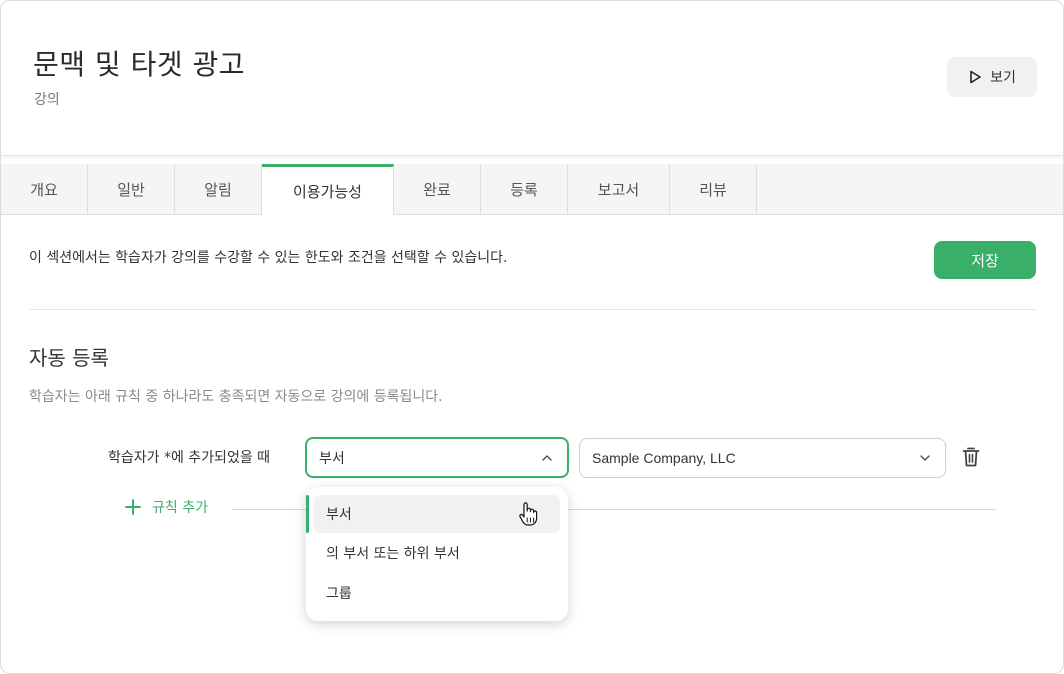  What do you see at coordinates (1003, 78) in the screenshot?
I see `view-button-label: 보기` at bounding box center [1003, 78].